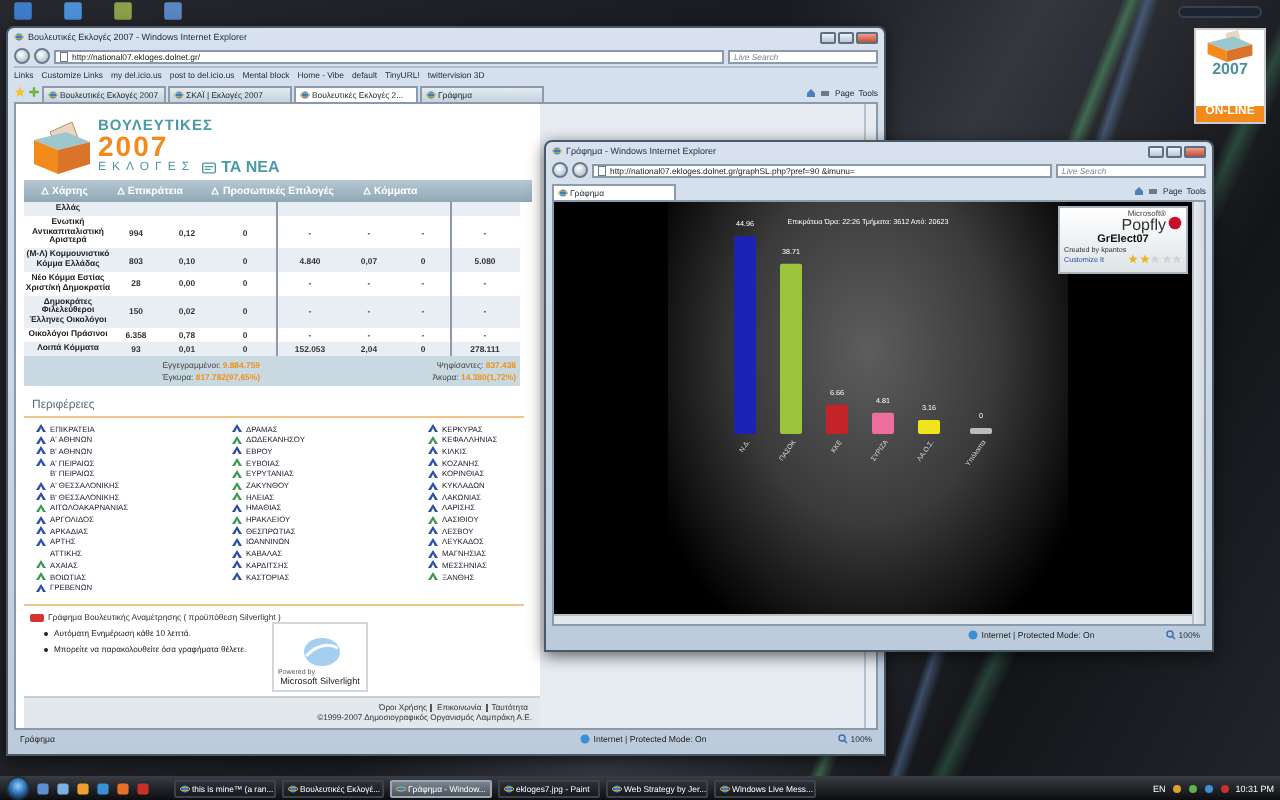  Describe the element at coordinates (873, 619) in the screenshot. I see `horizontal-scrollbar` at that location.